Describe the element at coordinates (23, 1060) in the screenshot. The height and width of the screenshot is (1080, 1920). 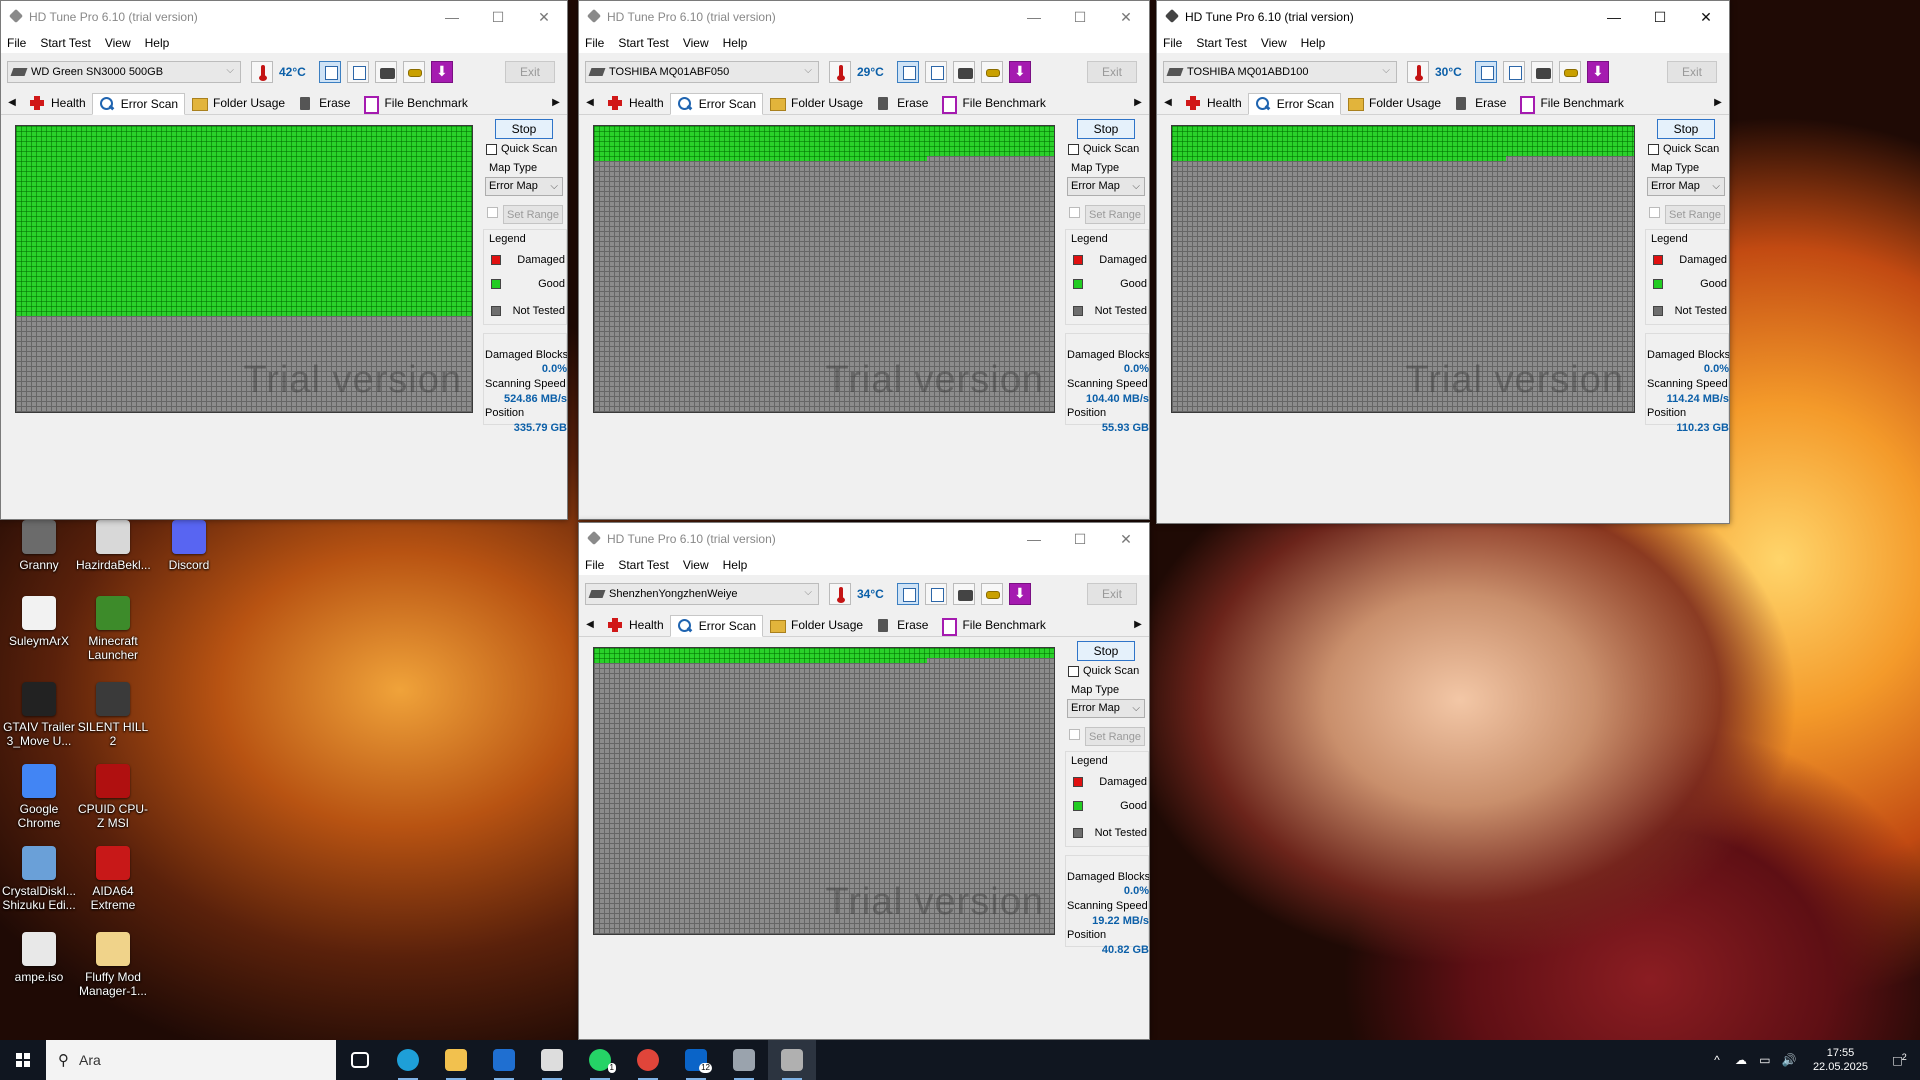
I see `start-windows-icon` at that location.